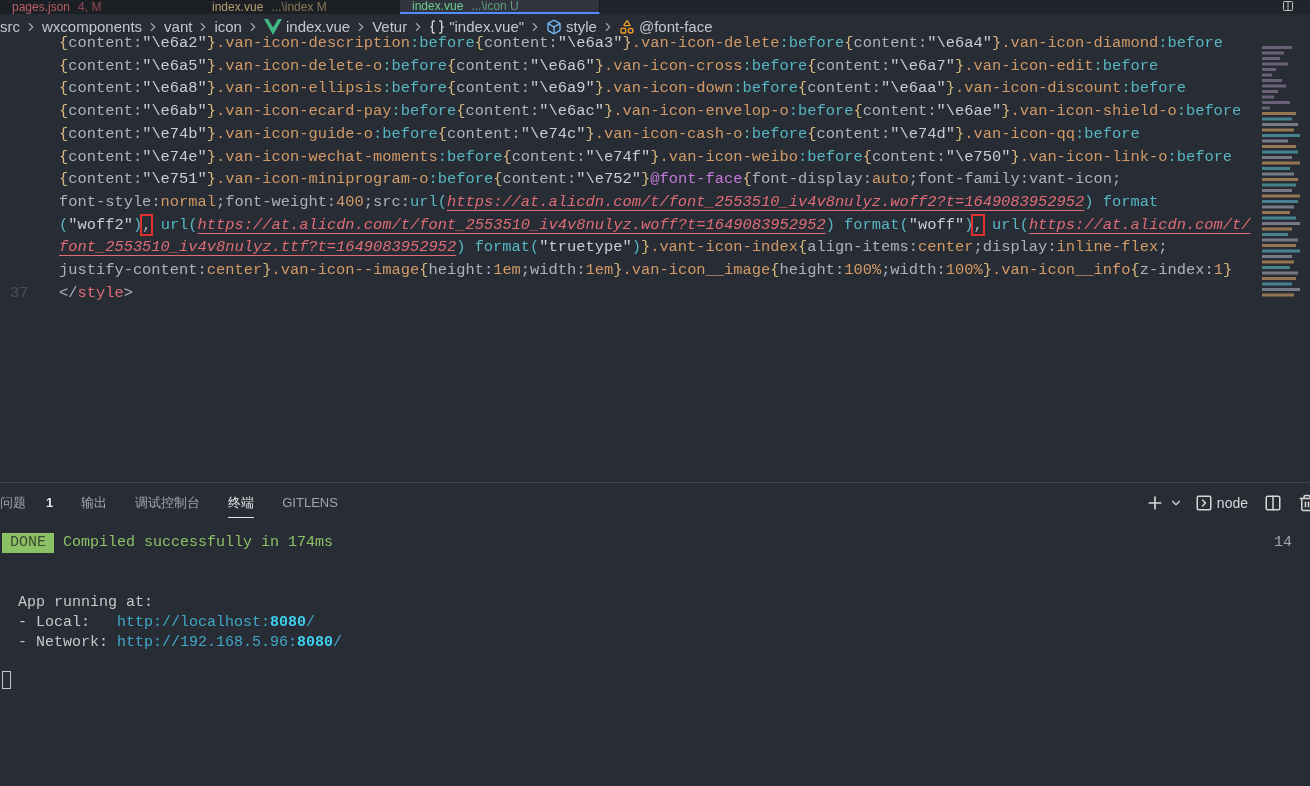 This screenshot has width=1310, height=786. What do you see at coordinates (500, 7) in the screenshot?
I see `editor-tab: index.vue ...\icon U` at bounding box center [500, 7].